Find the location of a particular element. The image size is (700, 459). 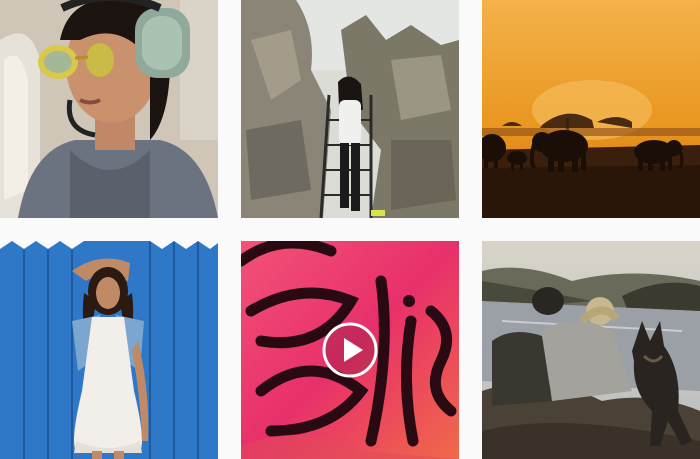

headset-selfie-image is located at coordinates (109, 109).